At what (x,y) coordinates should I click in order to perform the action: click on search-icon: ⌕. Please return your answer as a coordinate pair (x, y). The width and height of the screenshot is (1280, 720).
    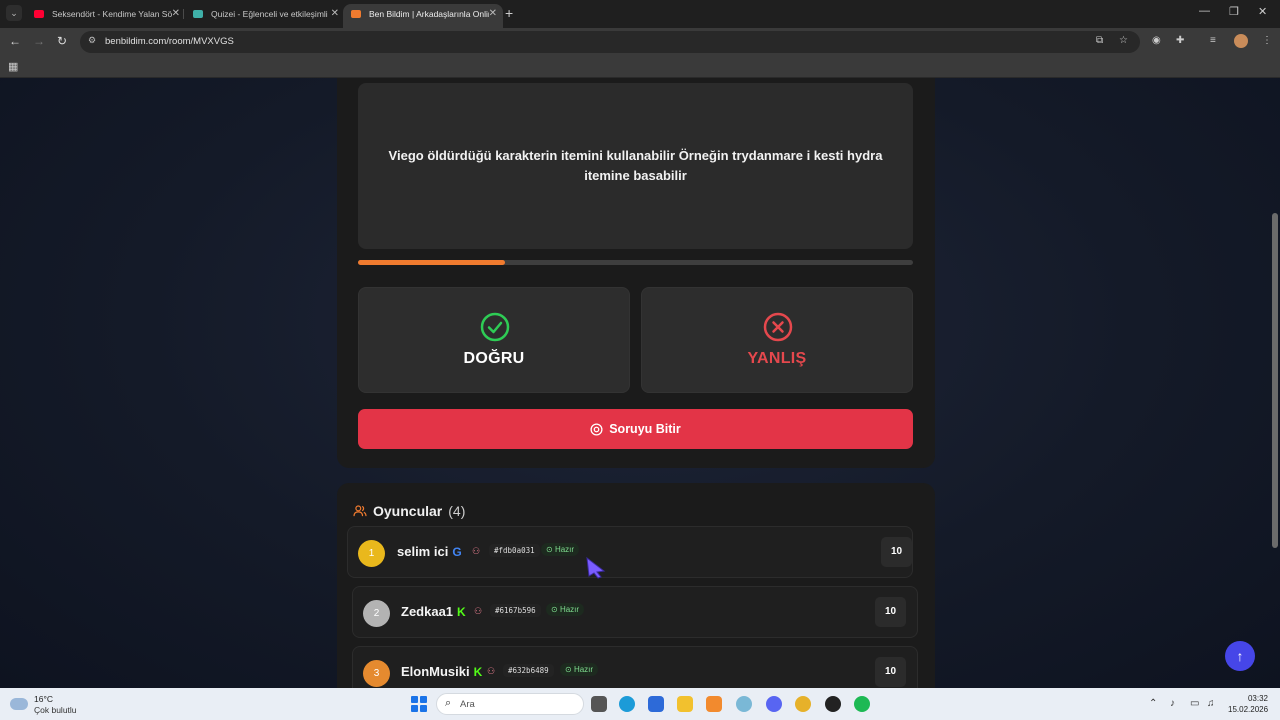
    Looking at the image, I should click on (448, 703).